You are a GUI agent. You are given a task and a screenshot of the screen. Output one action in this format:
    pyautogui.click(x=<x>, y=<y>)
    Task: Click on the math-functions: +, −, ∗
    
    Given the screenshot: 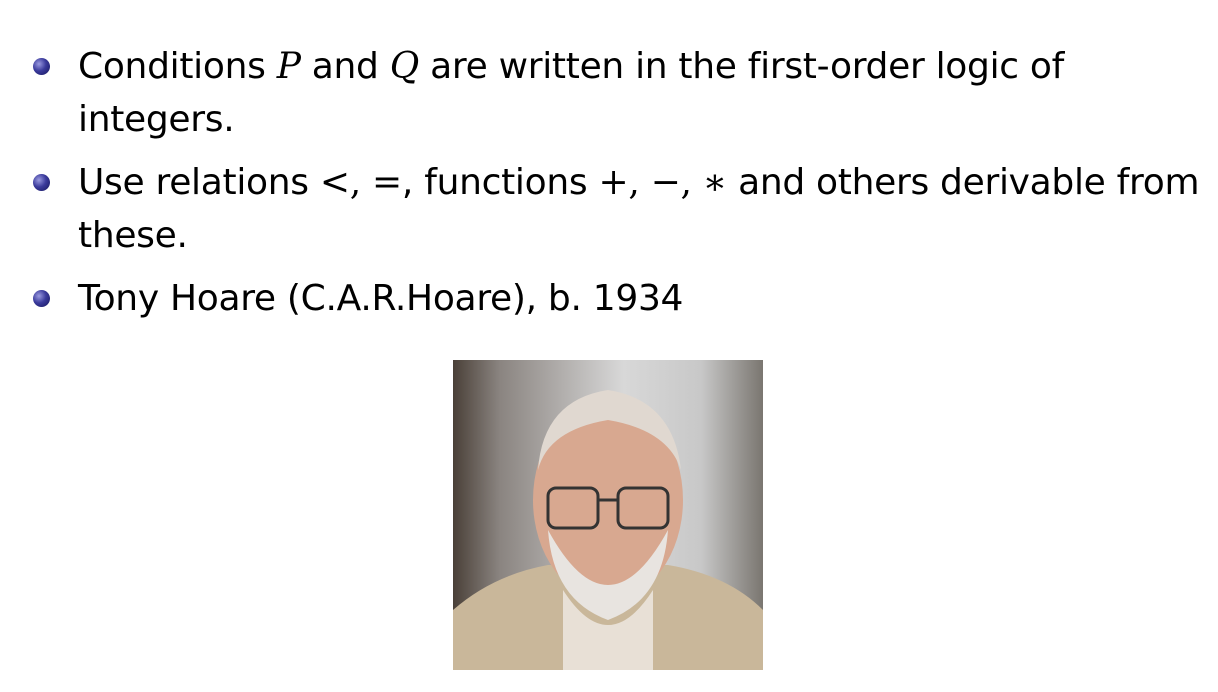 What is the action you would take?
    pyautogui.click(x=662, y=182)
    